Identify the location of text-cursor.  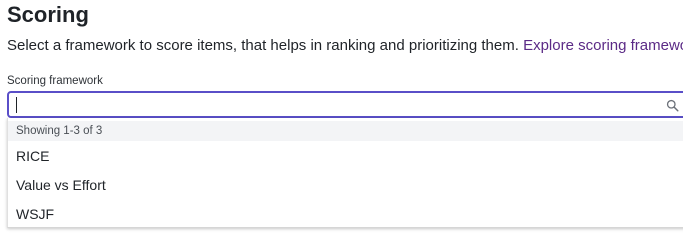
(16, 105).